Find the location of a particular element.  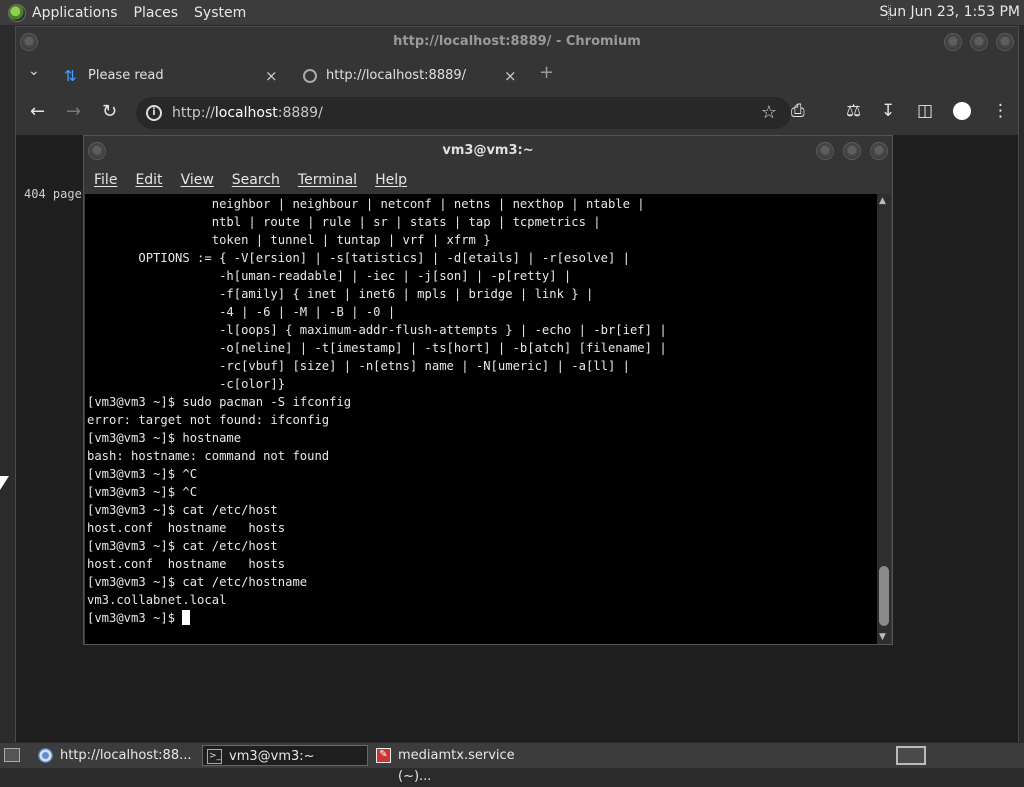

transfer-arrows-icon: ⇅ is located at coordinates (70, 76).